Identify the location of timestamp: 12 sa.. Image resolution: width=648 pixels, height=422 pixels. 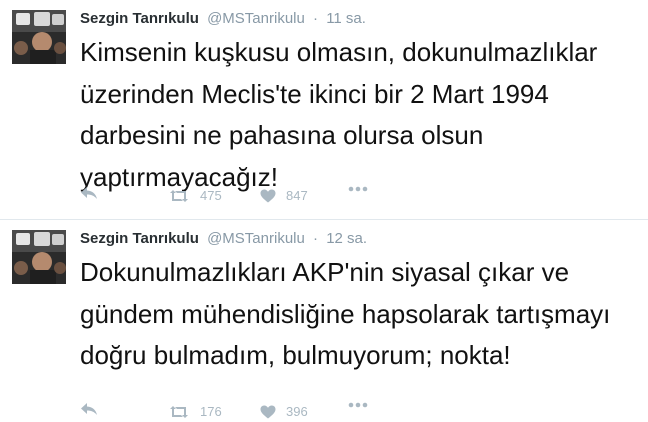
(346, 238).